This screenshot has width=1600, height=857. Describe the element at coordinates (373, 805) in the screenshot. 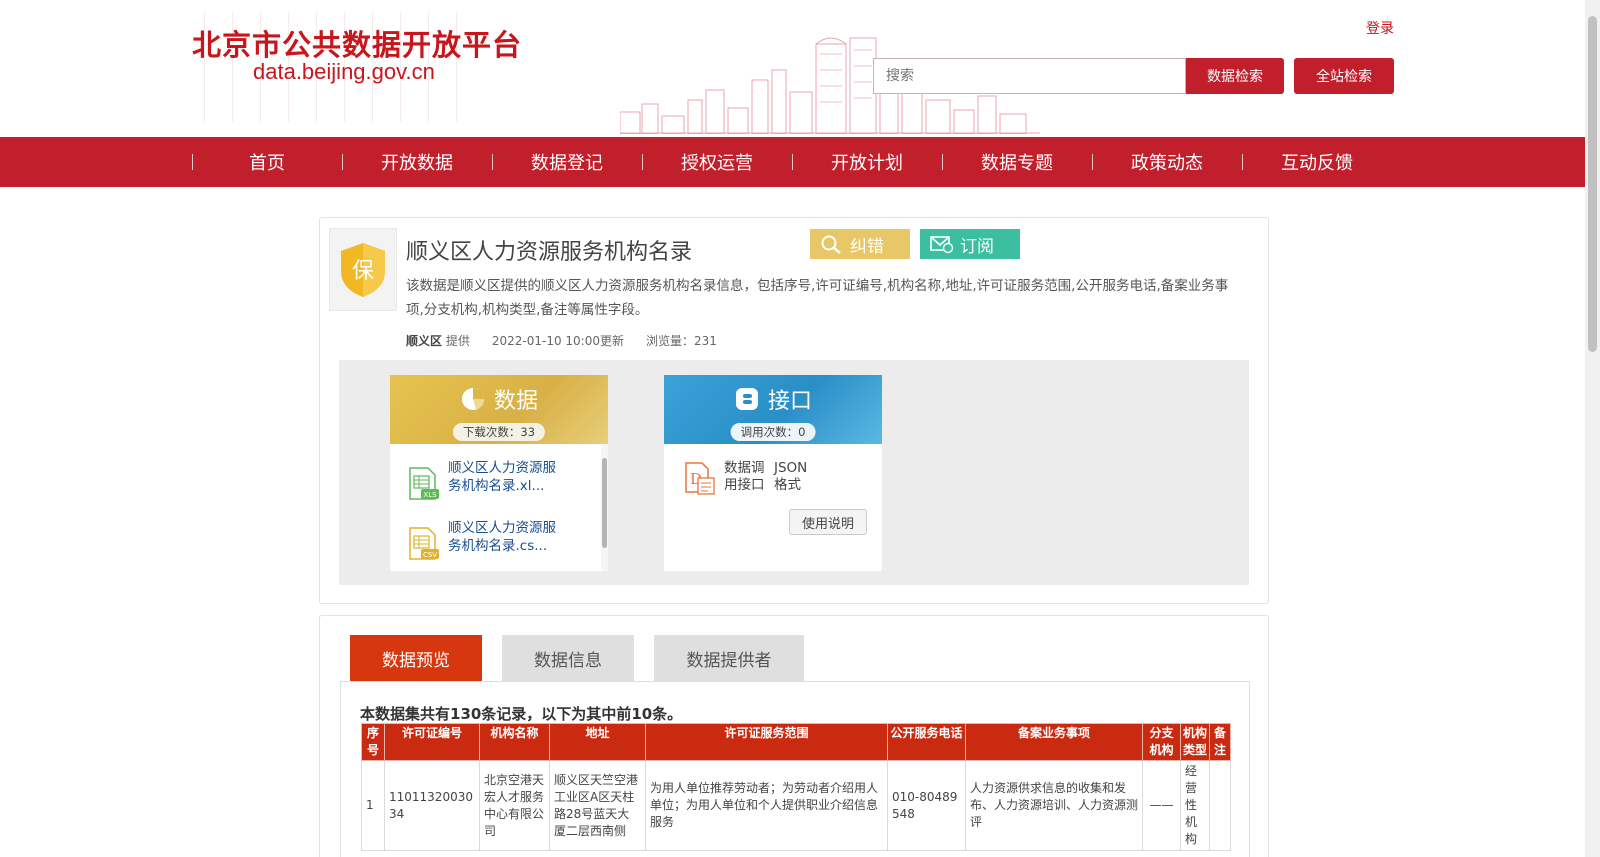

I see `table-cell: 1` at that location.